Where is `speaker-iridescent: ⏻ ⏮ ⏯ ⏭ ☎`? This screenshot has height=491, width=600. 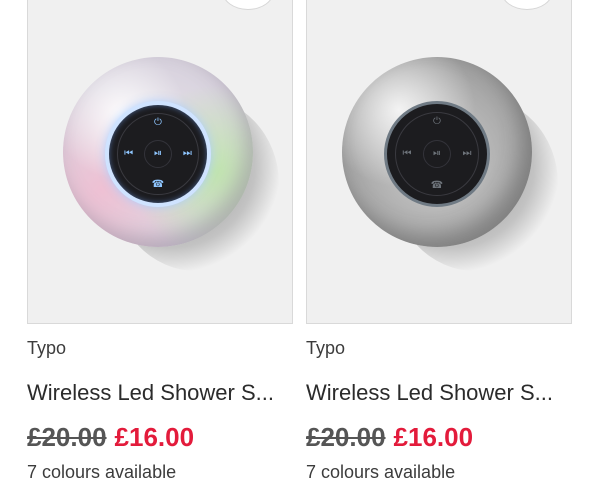 speaker-iridescent: ⏻ ⏮ ⏯ ⏭ ☎ is located at coordinates (158, 152).